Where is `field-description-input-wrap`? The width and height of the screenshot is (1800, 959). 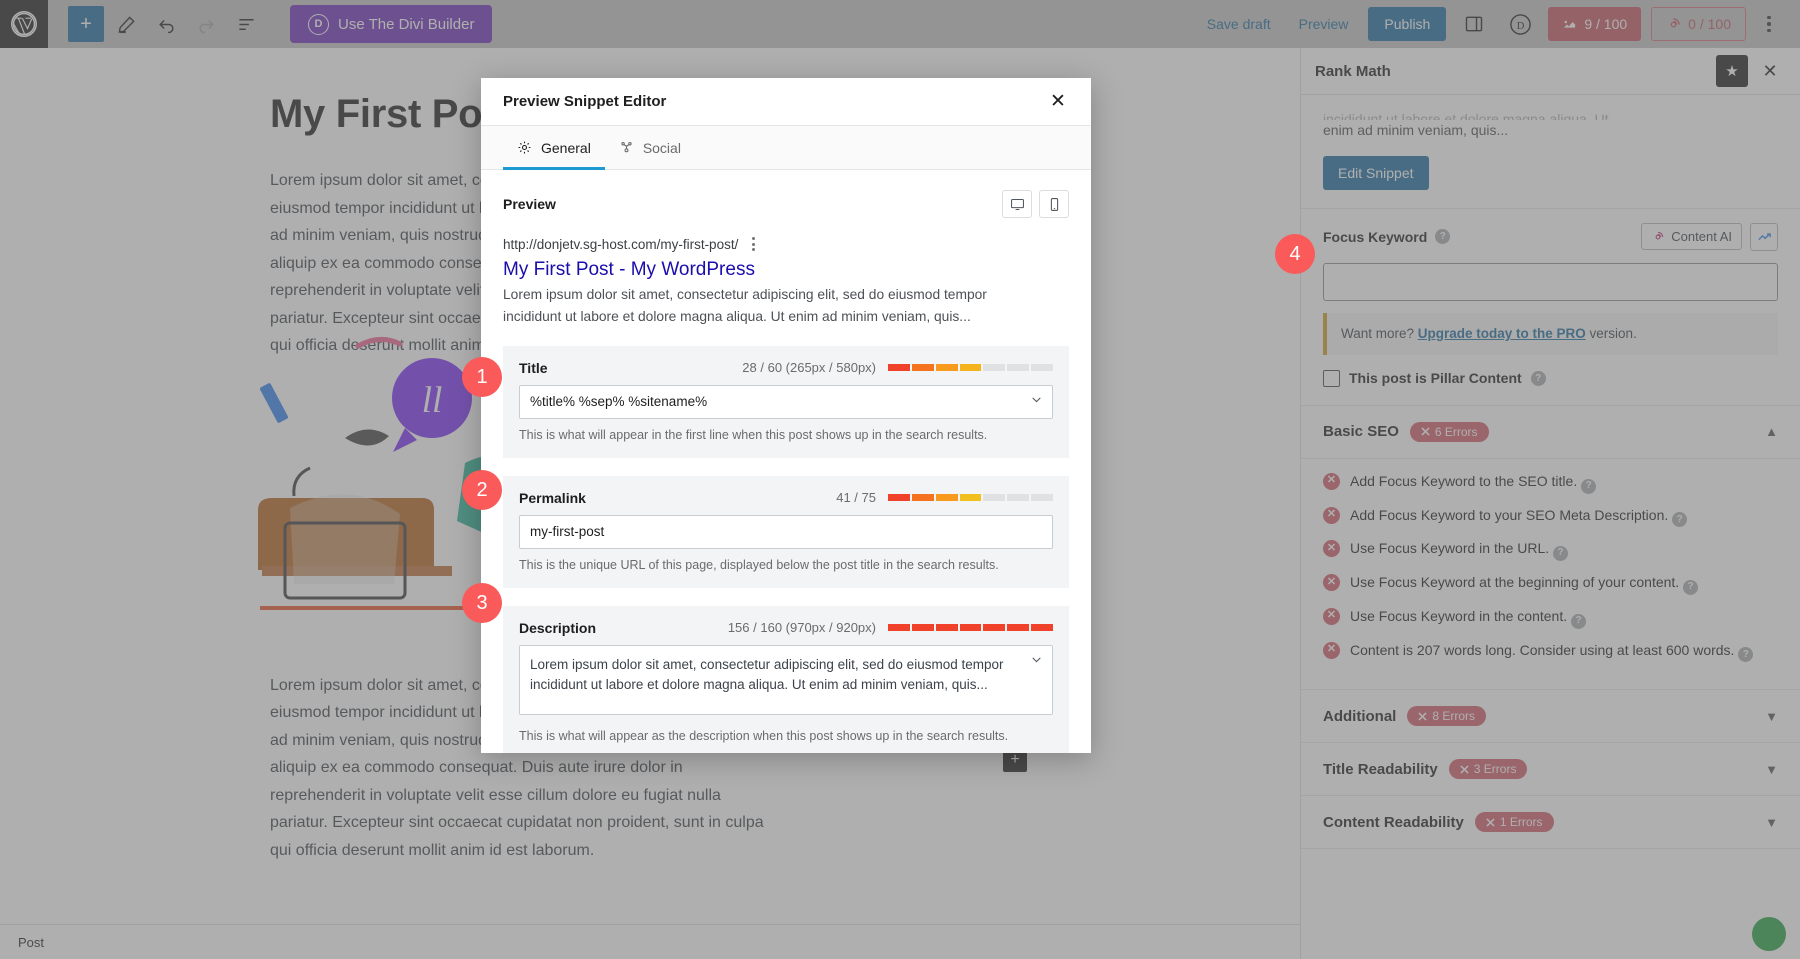 field-description-input-wrap is located at coordinates (786, 682).